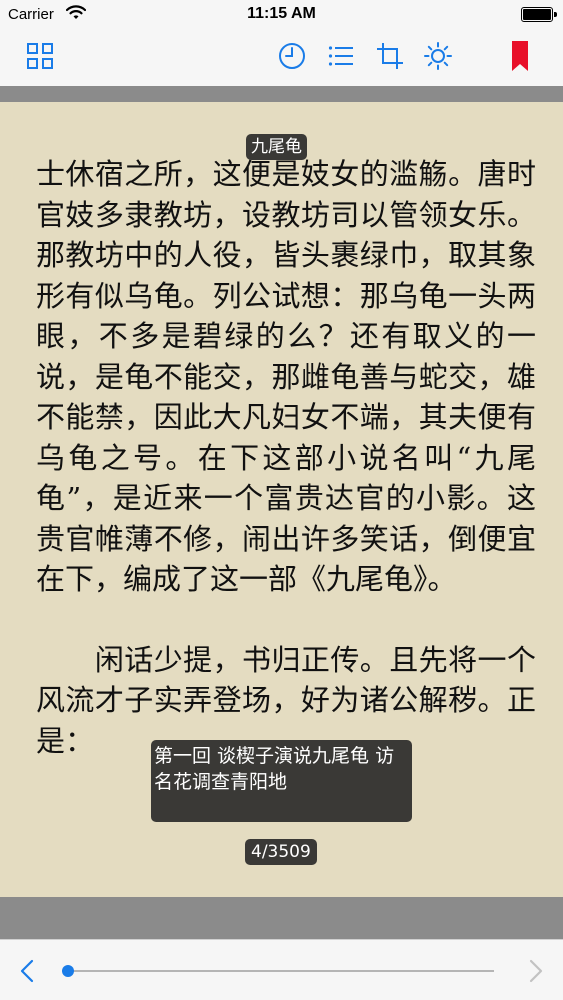 The height and width of the screenshot is (1000, 563). I want to click on chevron-left-icon, so click(27, 971).